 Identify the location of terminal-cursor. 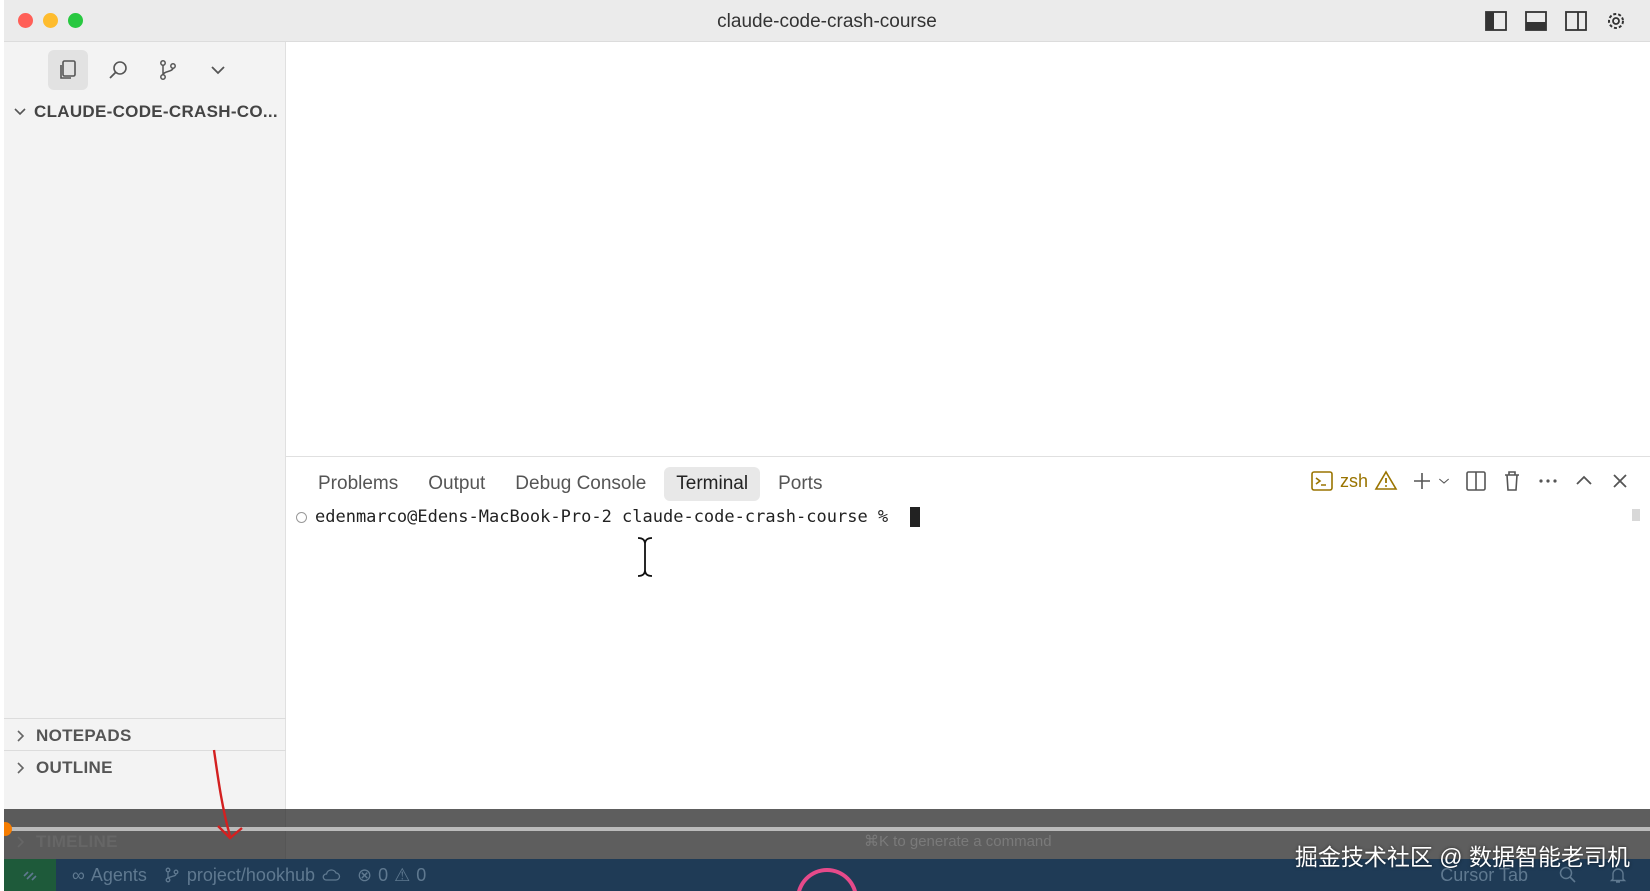
(915, 517).